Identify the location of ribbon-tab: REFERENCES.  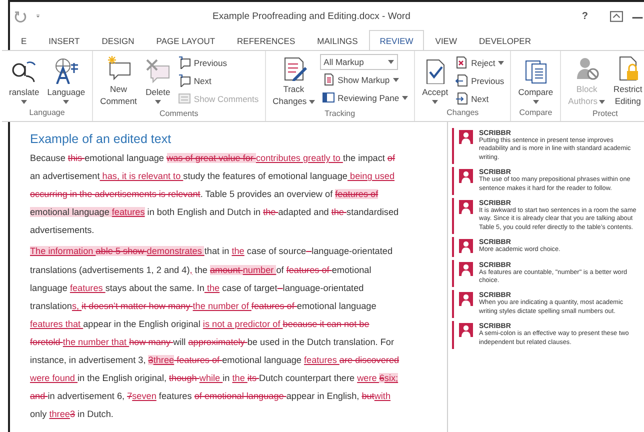
(266, 40).